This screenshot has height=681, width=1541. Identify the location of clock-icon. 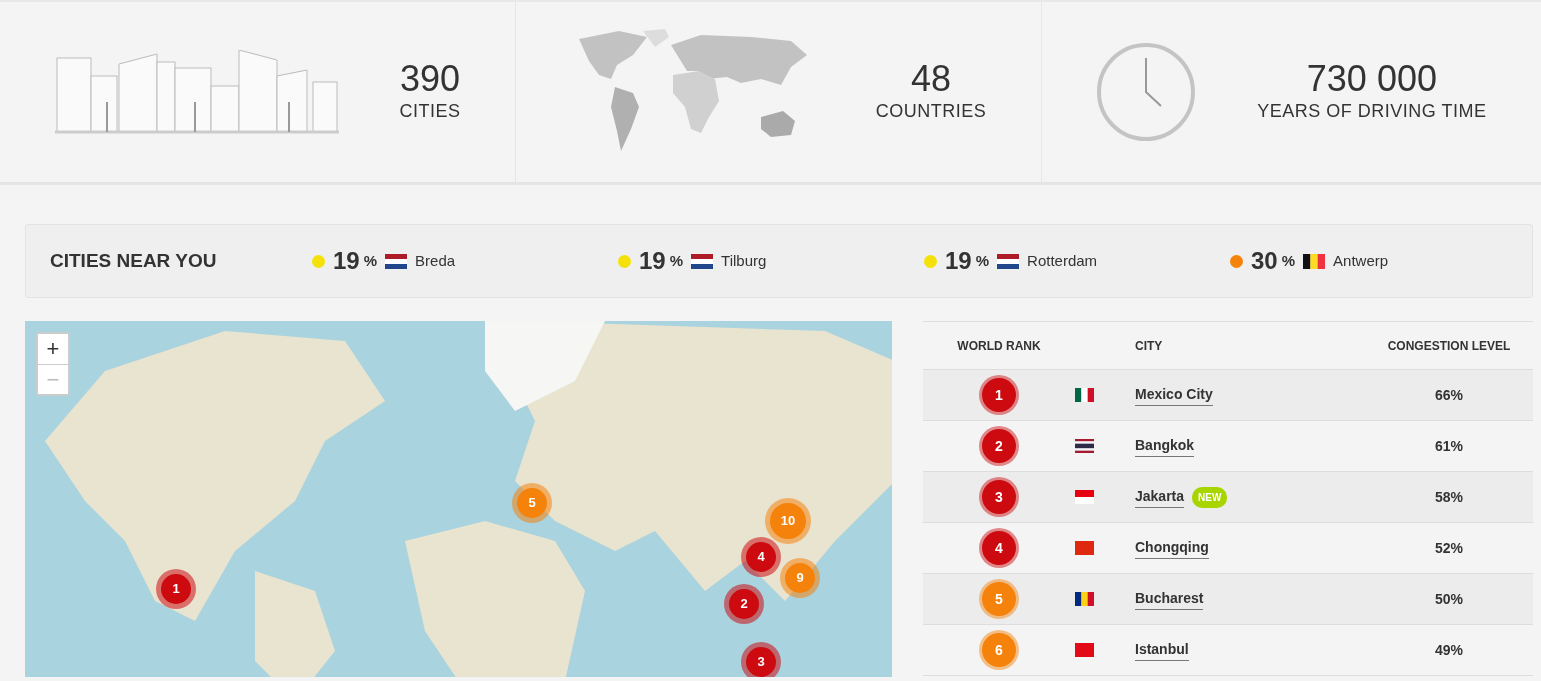
(1146, 92).